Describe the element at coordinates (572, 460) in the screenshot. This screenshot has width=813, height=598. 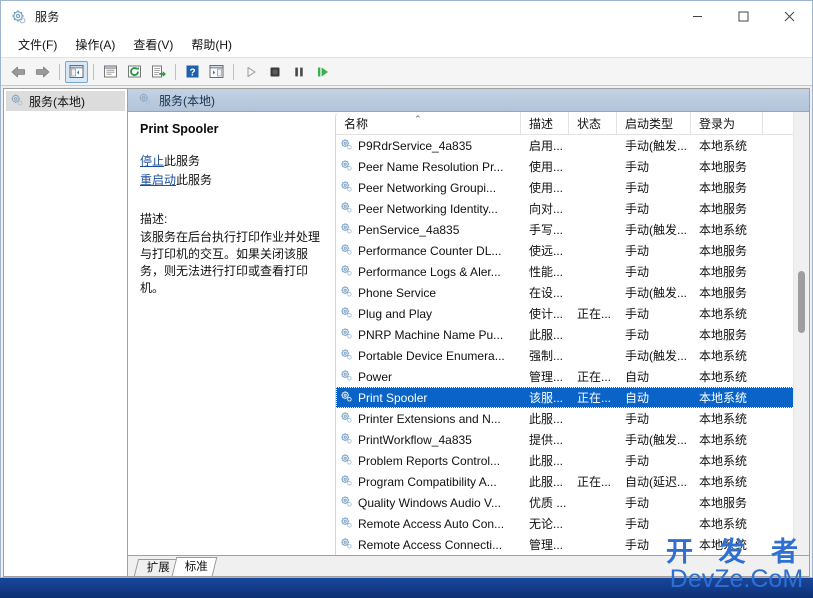
I see `table-row: Problem Reports Control... 此服... 手动 本地系统` at that location.